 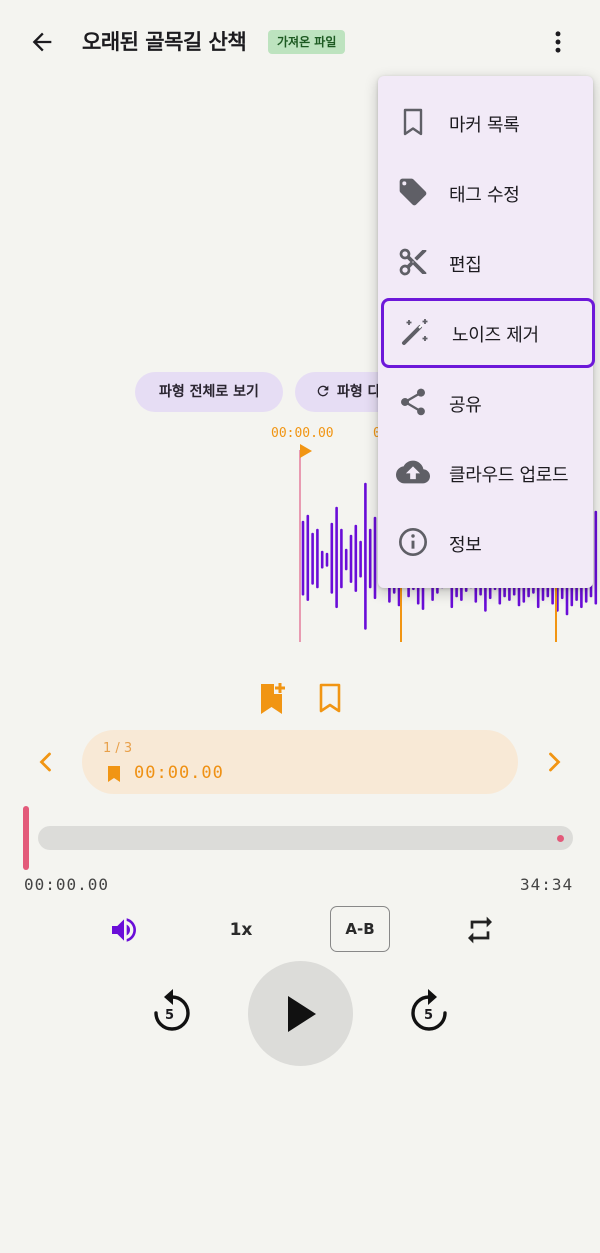 I want to click on more-options-button, so click(x=558, y=42).